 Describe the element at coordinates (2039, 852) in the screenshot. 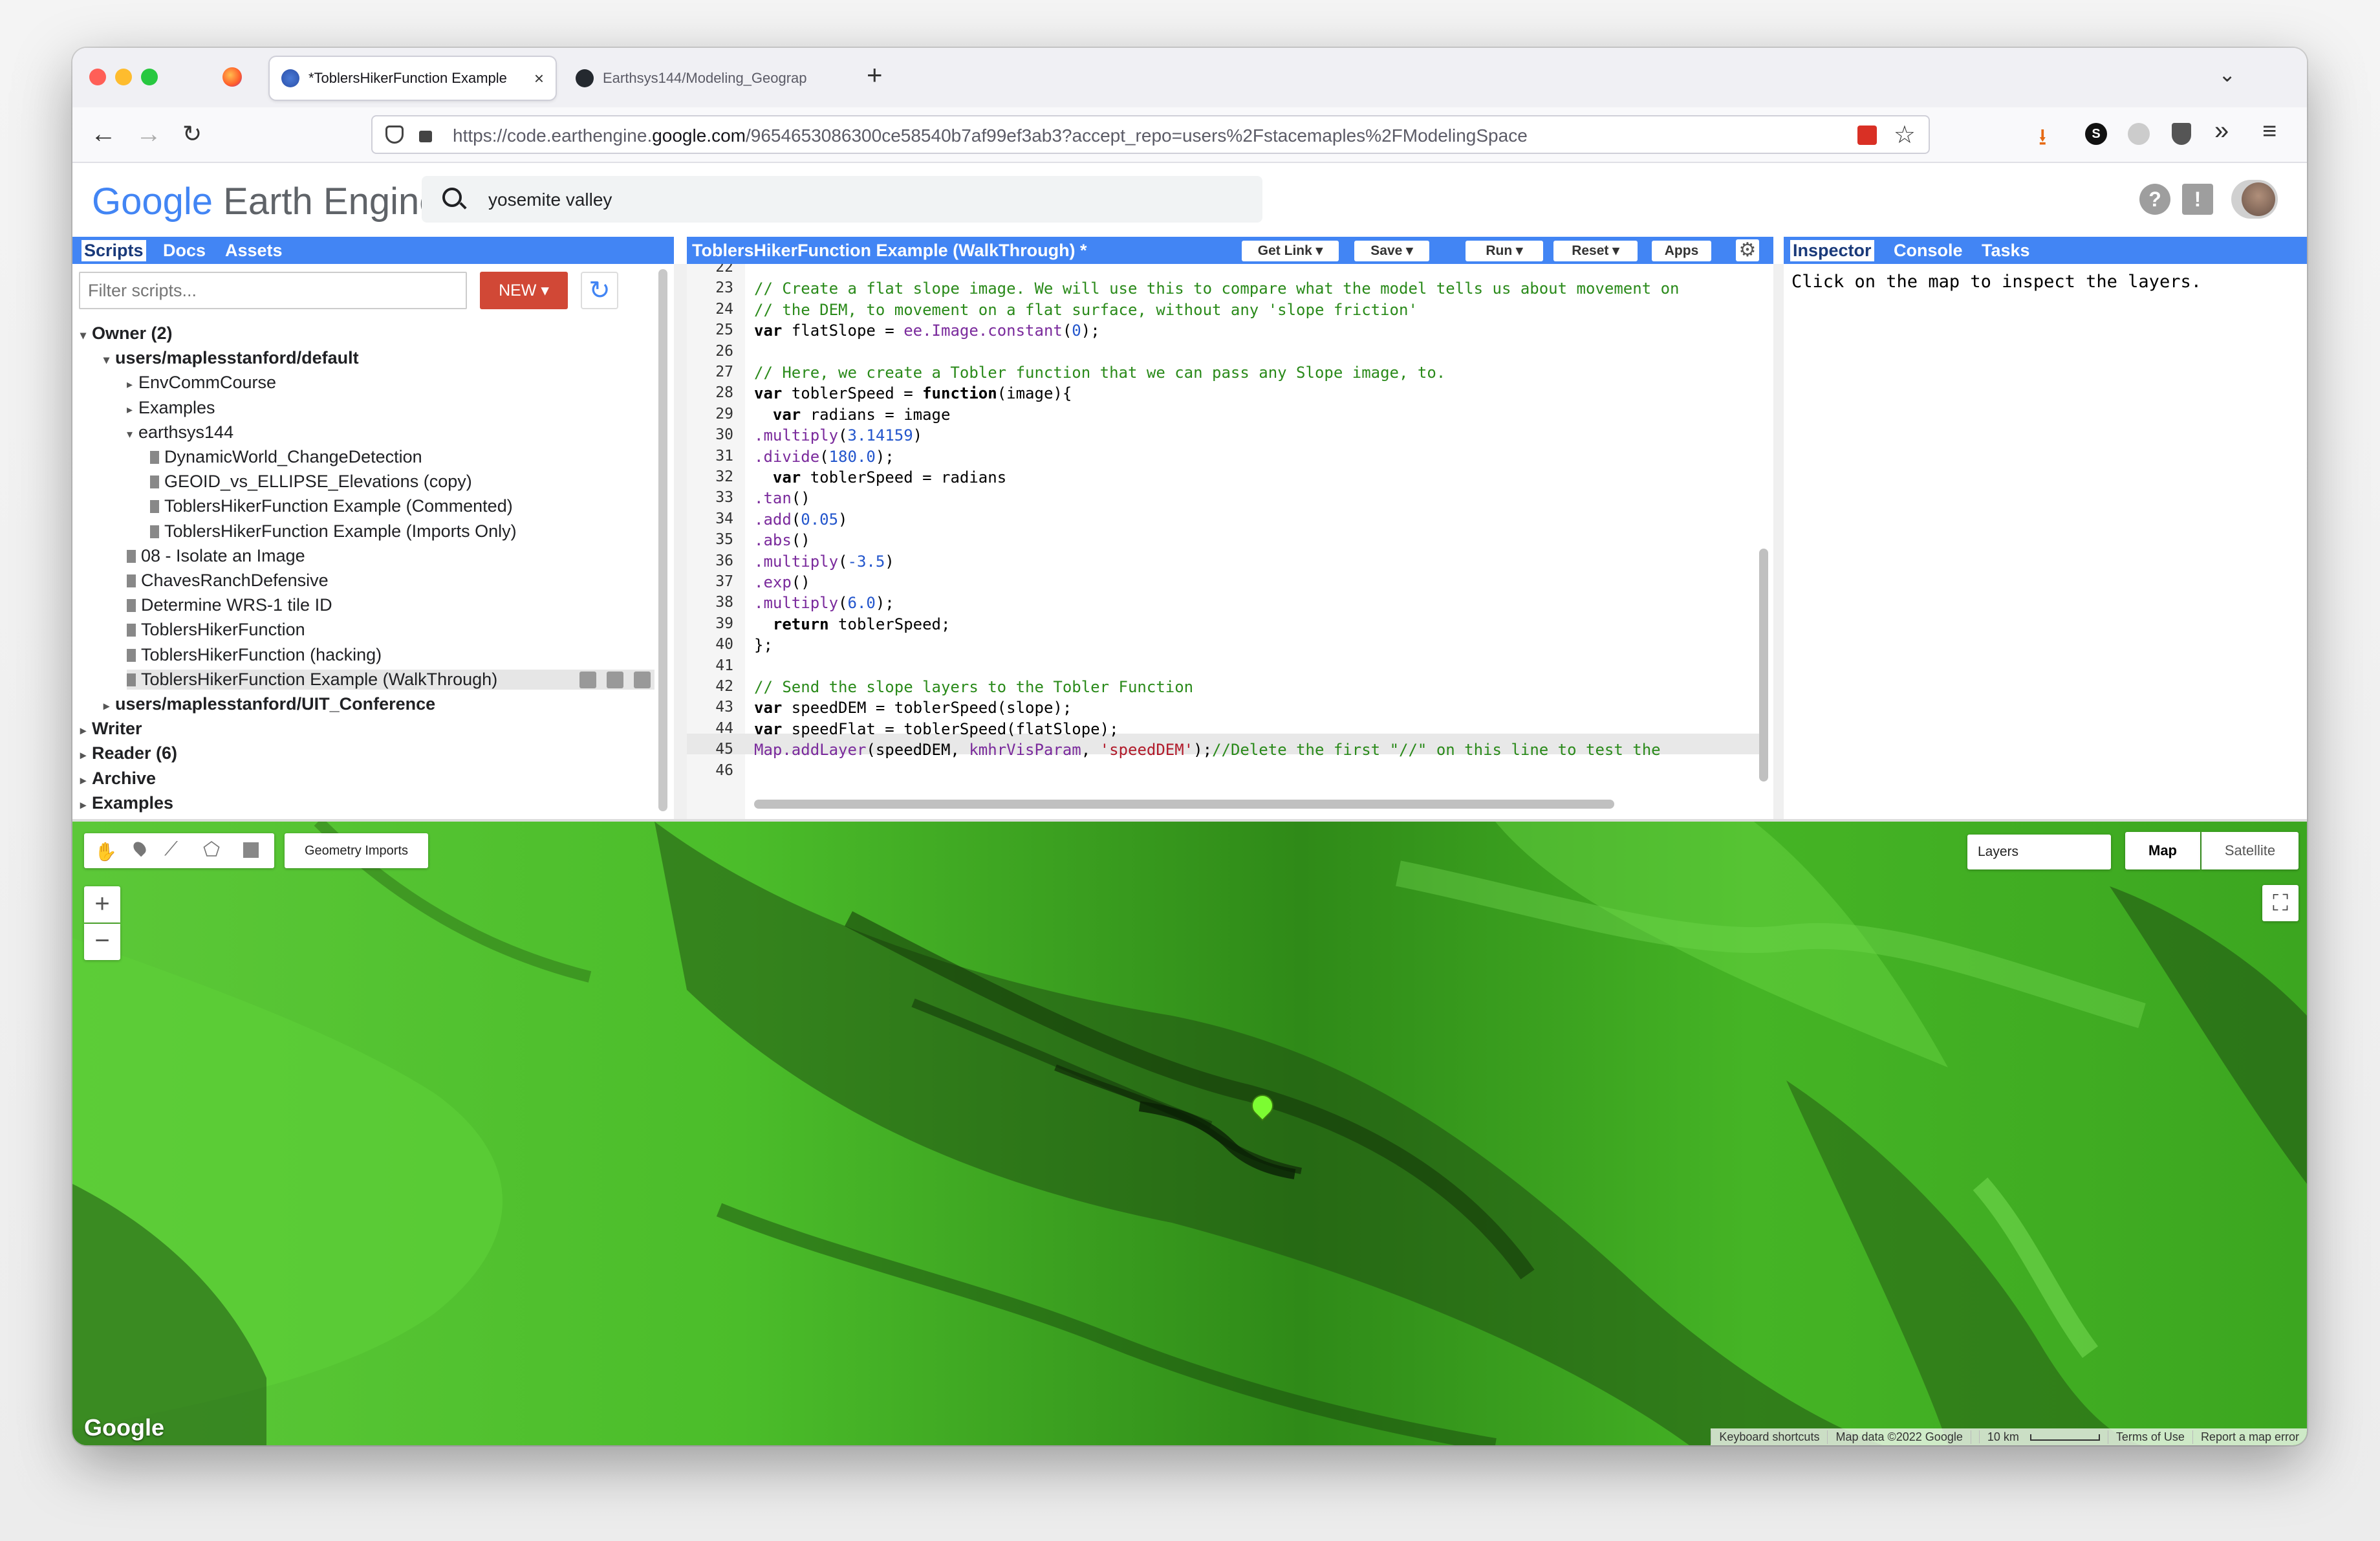

I see `layers-button: Layers` at that location.